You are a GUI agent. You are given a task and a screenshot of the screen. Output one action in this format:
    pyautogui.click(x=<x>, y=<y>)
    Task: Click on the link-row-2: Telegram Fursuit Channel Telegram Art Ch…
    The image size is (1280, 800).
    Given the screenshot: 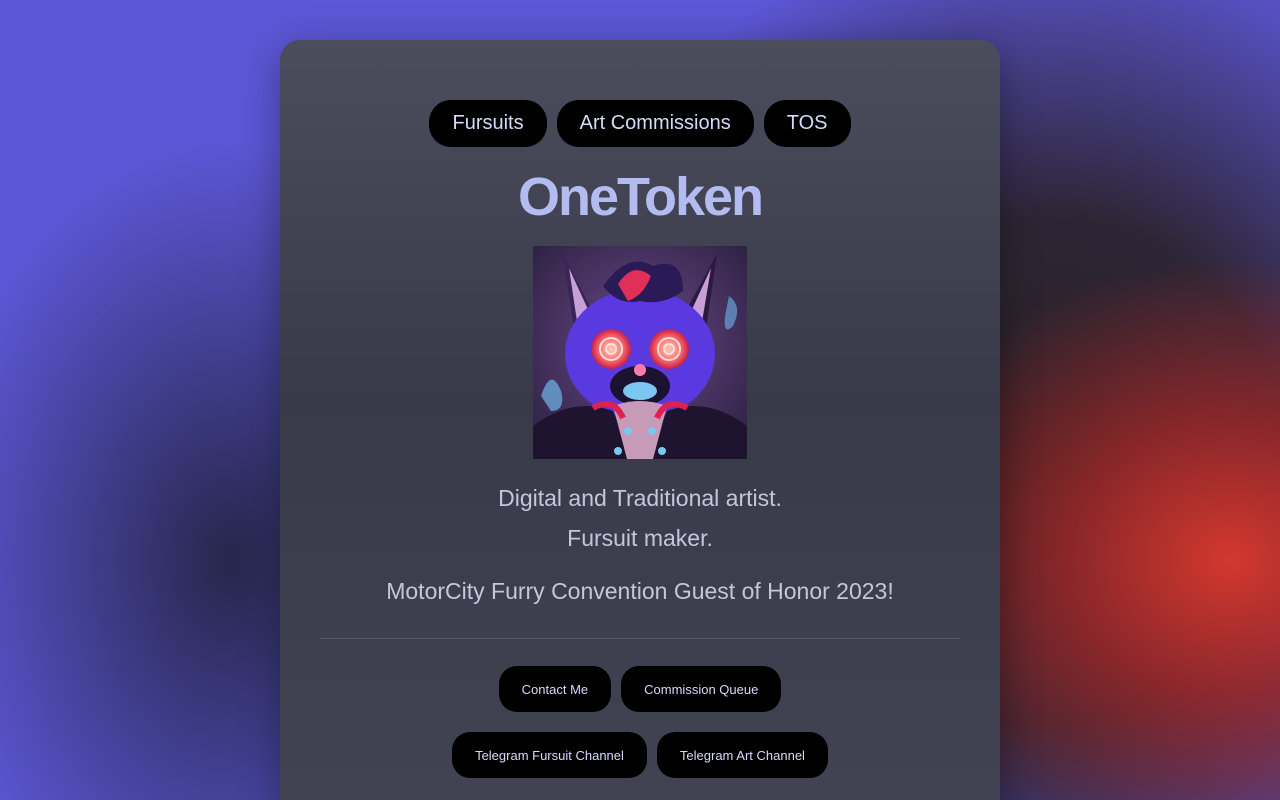 What is the action you would take?
    pyautogui.click(x=640, y=755)
    